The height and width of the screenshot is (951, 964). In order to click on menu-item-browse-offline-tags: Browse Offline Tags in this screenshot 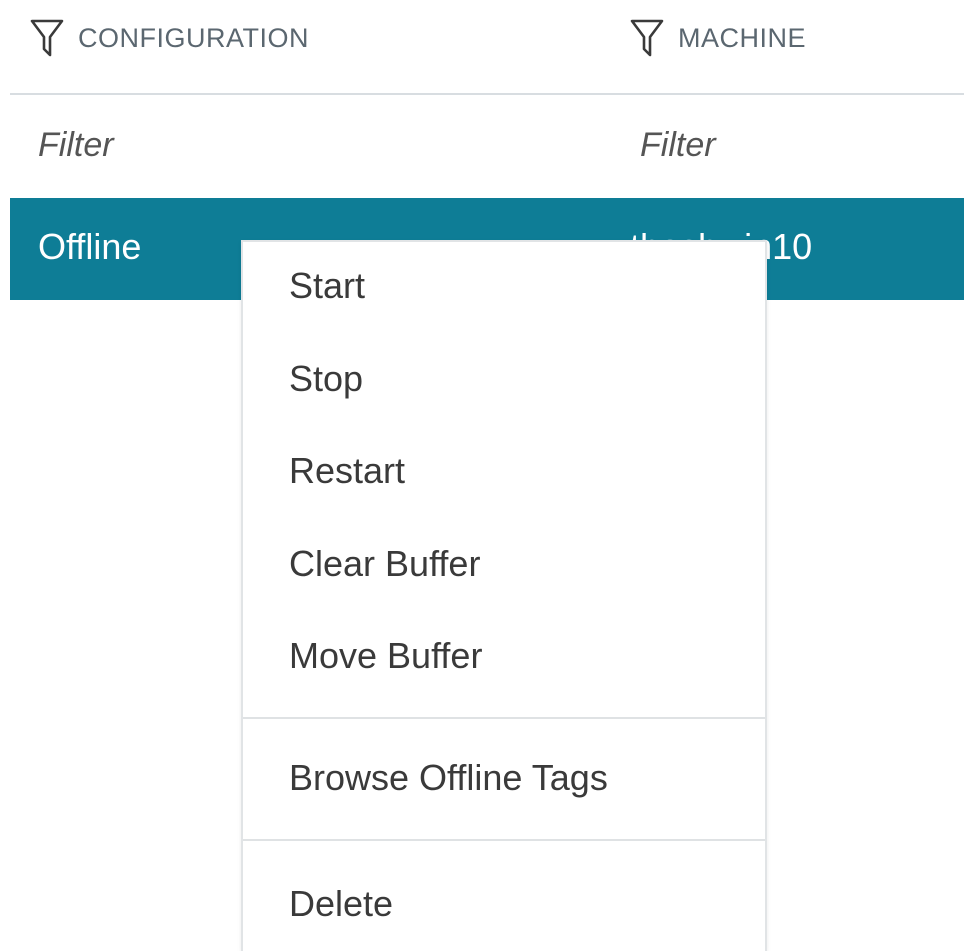, I will do `click(504, 778)`.